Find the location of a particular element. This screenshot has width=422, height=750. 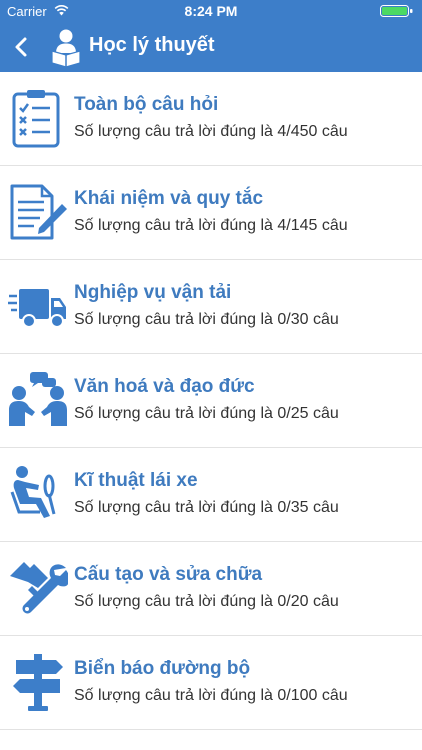

navigation-bar: Học lý thuyết is located at coordinates (211, 47).